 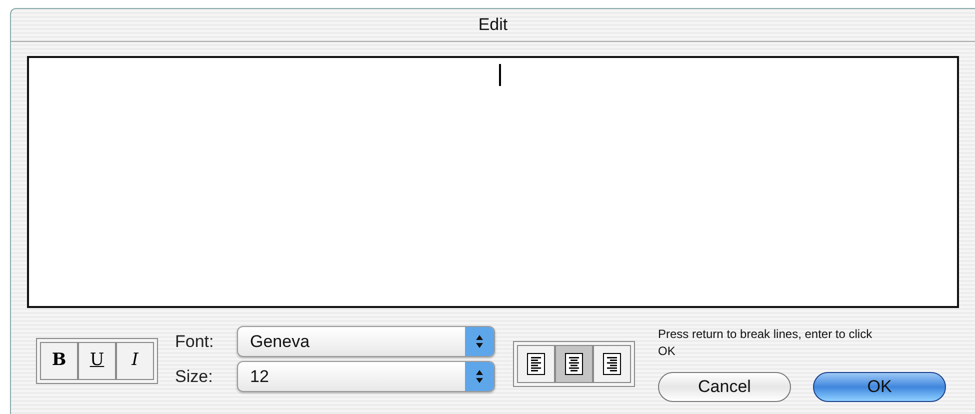 What do you see at coordinates (259, 377) in the screenshot?
I see `size-value: 12` at bounding box center [259, 377].